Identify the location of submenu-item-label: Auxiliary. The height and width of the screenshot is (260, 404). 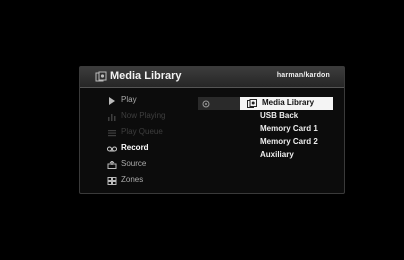
(277, 154).